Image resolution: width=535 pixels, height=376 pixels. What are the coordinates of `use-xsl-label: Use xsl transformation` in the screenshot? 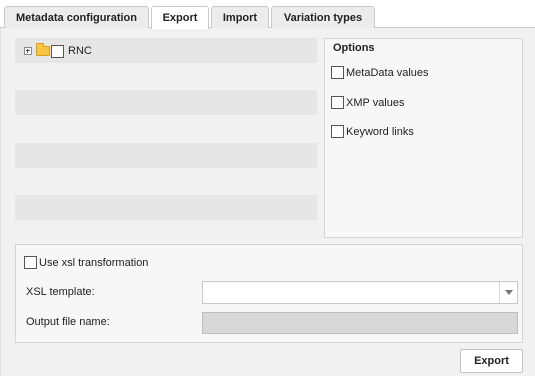 It's located at (94, 262).